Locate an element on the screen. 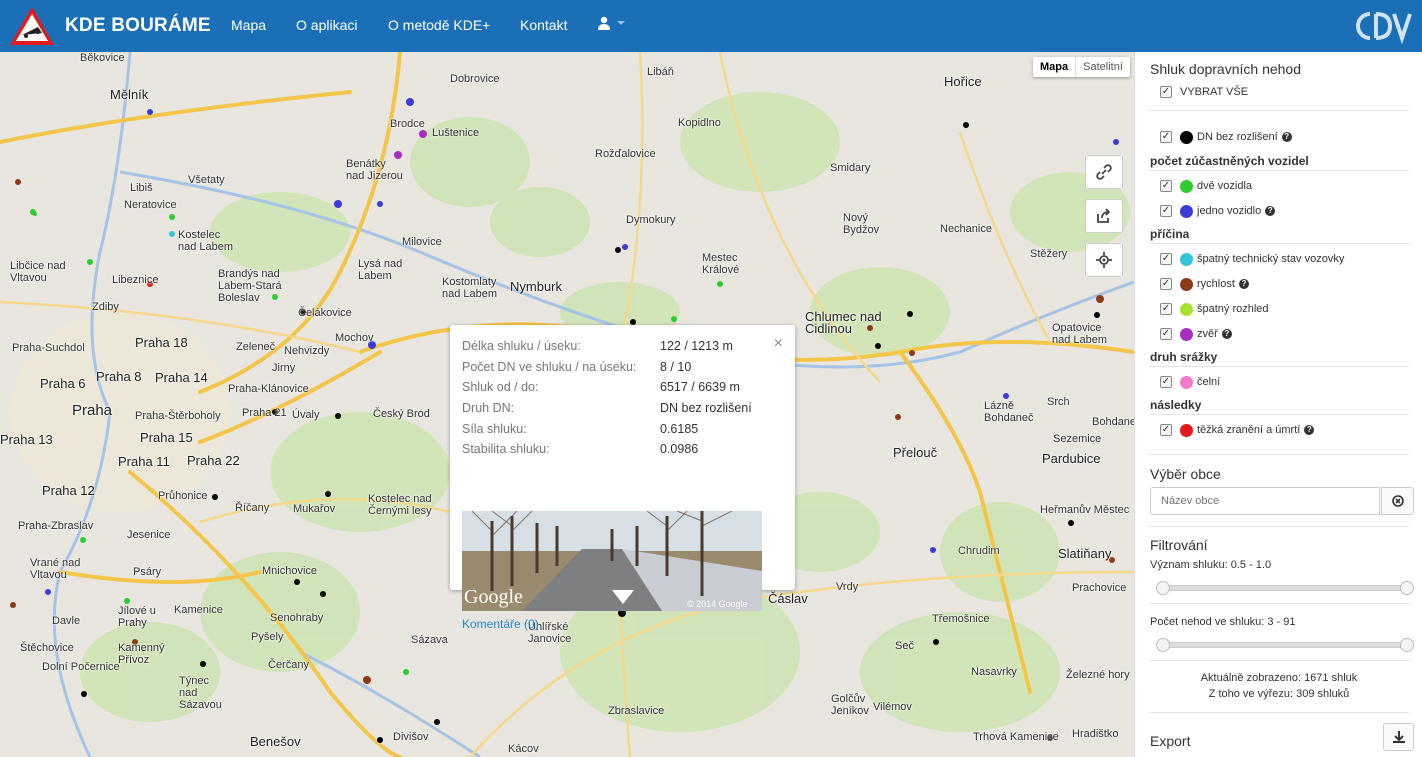 The width and height of the screenshot is (1422, 757). place-label: Sezemice is located at coordinates (1077, 439).